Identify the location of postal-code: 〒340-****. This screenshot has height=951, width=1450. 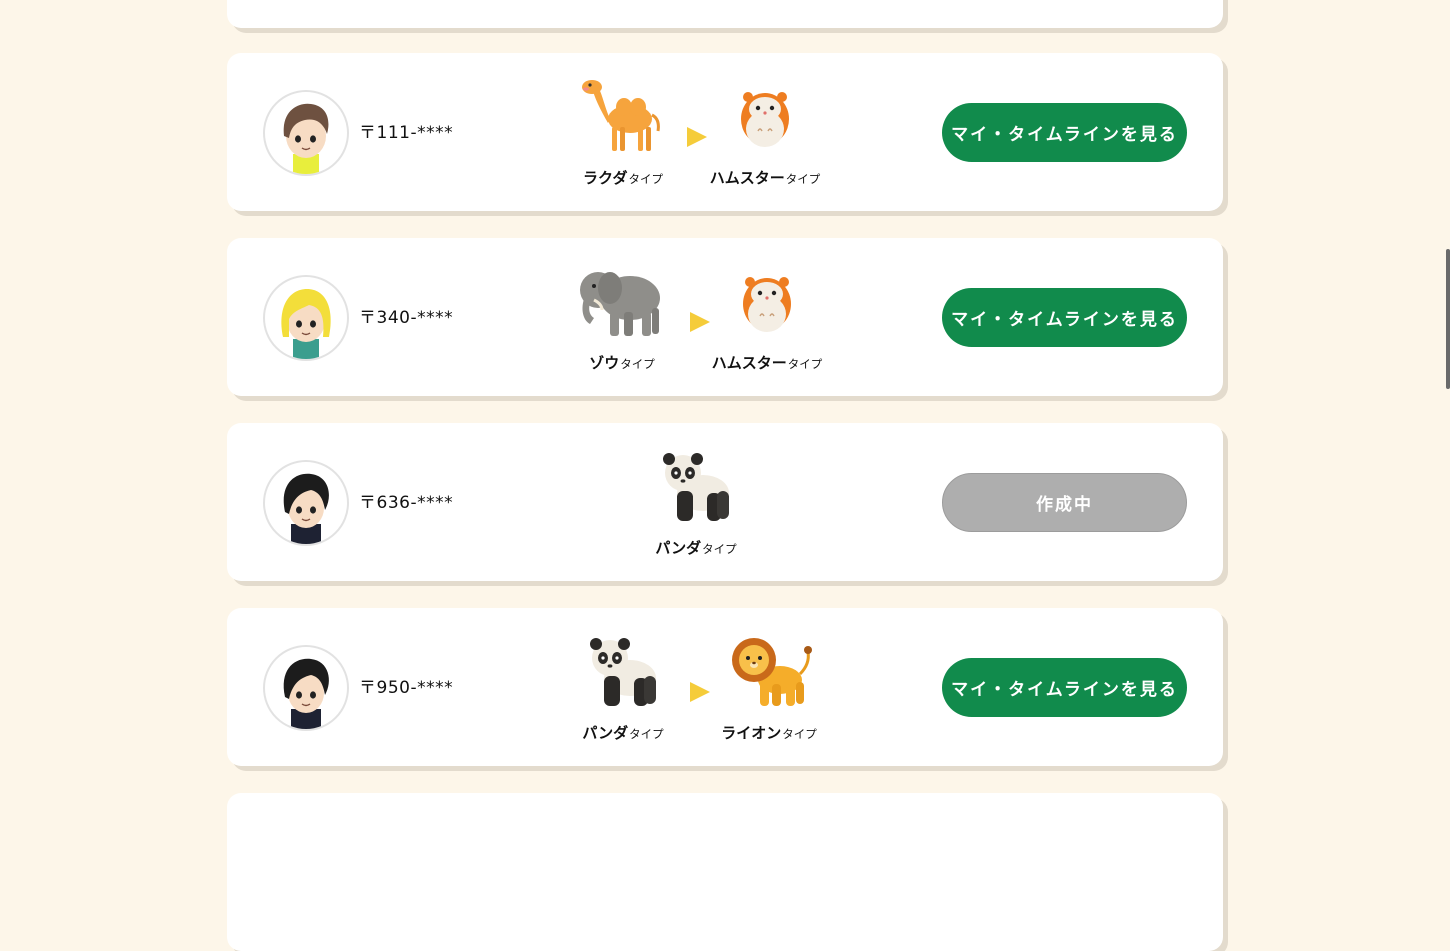
(406, 318).